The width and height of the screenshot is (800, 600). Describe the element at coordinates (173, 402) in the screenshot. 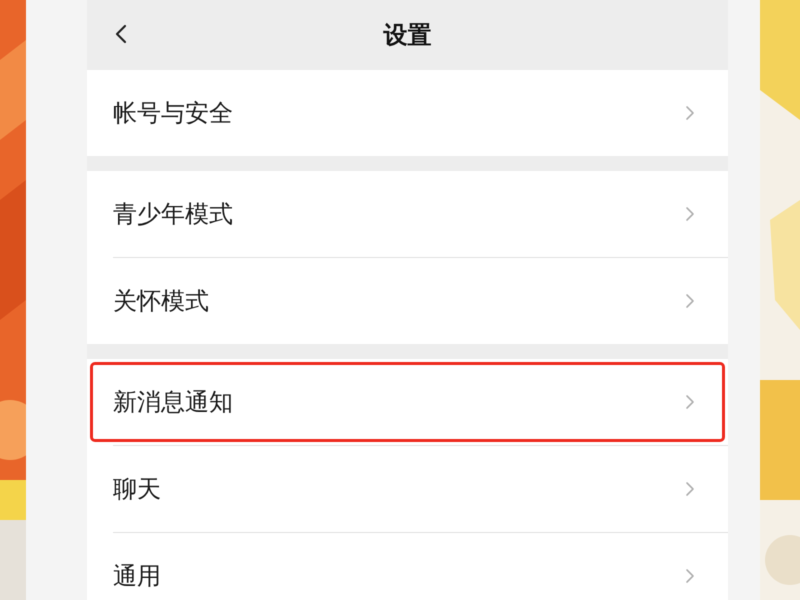

I see `row-label: 新消息通知` at that location.